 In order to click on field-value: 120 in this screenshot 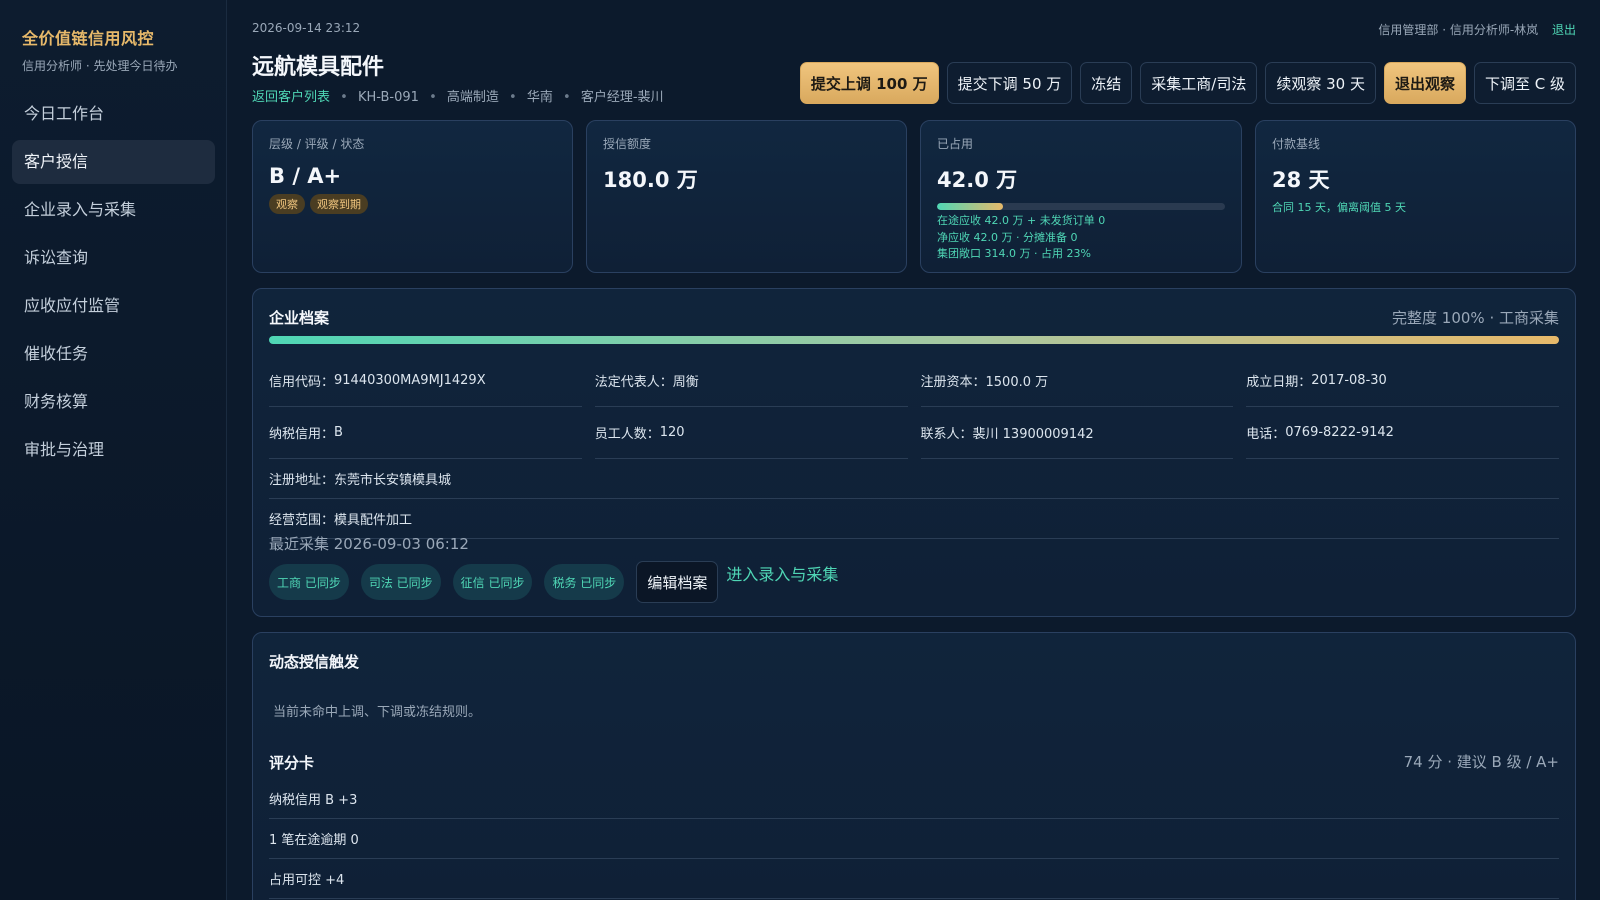, I will do `click(672, 432)`.